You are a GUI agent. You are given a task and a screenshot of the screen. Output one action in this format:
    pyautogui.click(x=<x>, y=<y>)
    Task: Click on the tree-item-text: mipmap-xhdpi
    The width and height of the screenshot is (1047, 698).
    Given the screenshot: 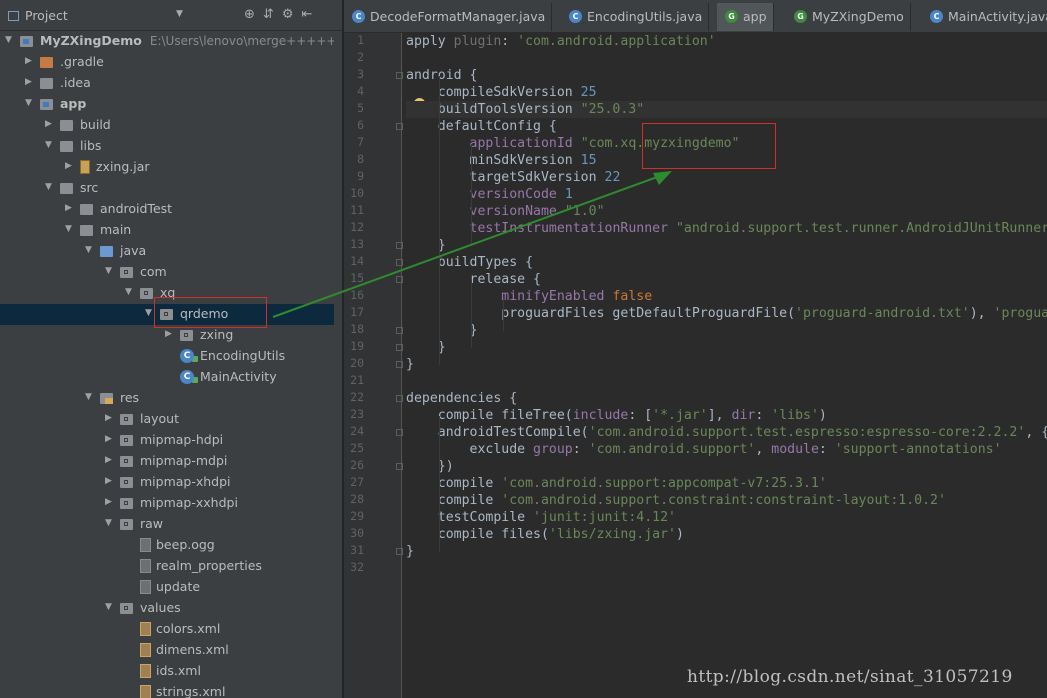 What is the action you would take?
    pyautogui.click(x=185, y=481)
    